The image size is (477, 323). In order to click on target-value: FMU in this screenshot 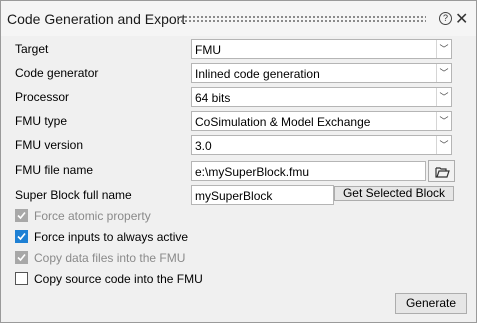, I will do `click(208, 50)`.